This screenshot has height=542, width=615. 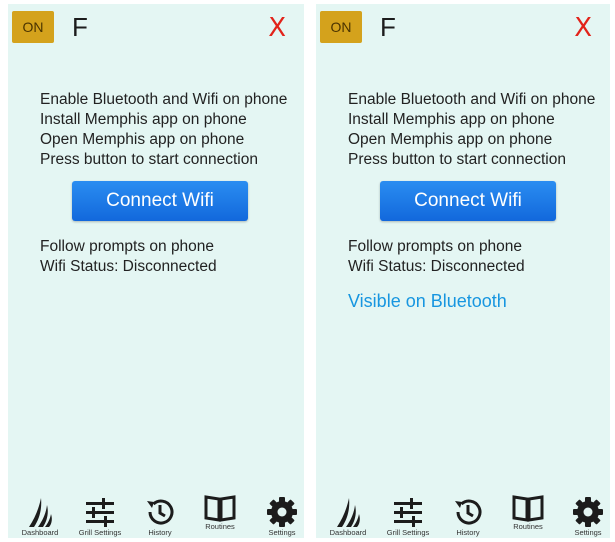 What do you see at coordinates (427, 301) in the screenshot?
I see `bluetooth-status-text: Visible on Bluetooth` at bounding box center [427, 301].